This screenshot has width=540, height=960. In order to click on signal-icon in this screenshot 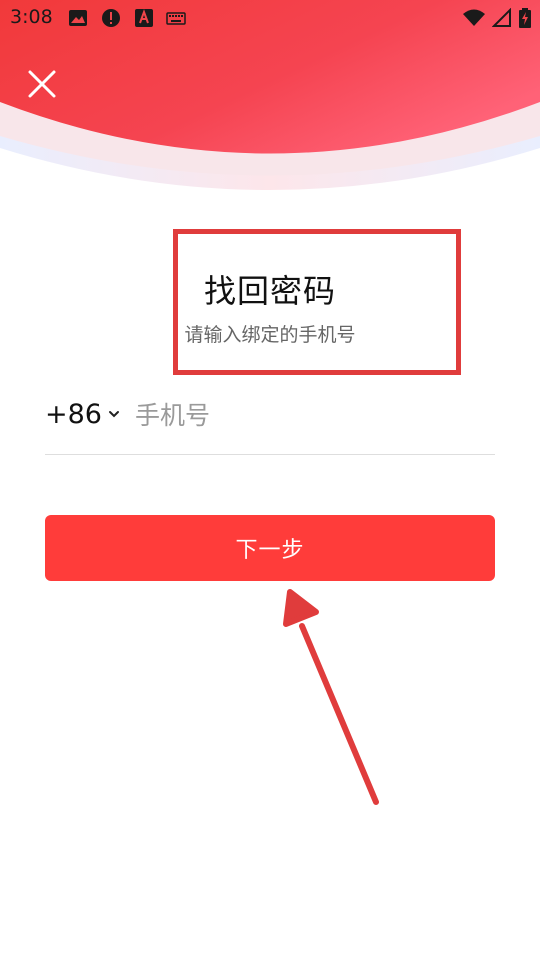, I will do `click(501, 17)`.